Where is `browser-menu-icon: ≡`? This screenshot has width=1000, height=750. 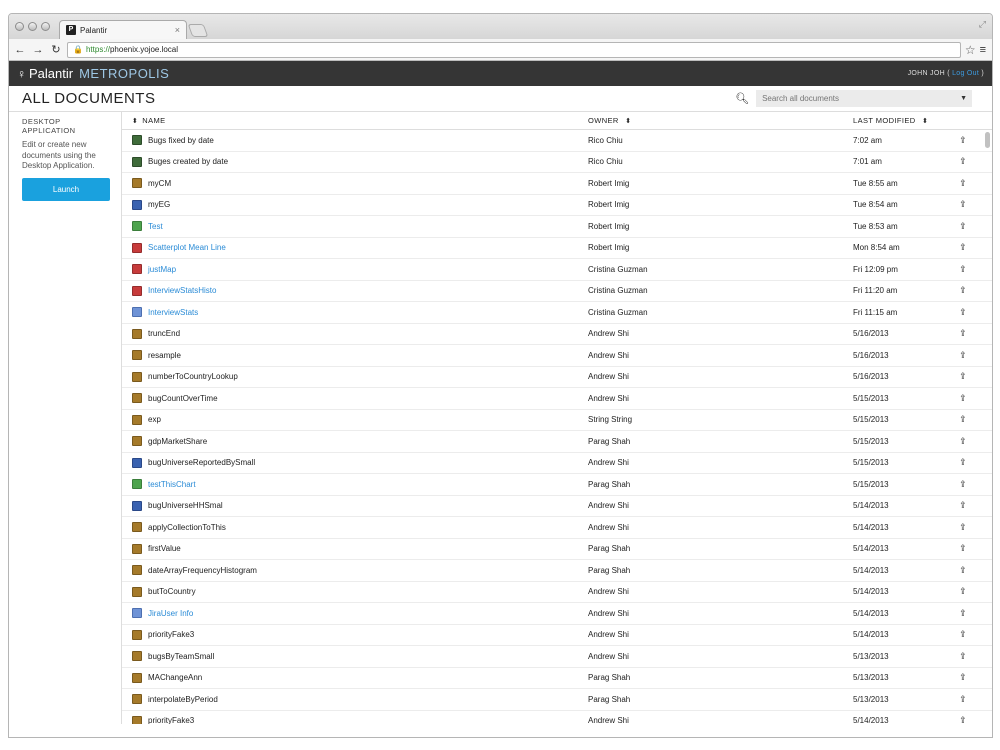
browser-menu-icon: ≡ is located at coordinates (983, 50).